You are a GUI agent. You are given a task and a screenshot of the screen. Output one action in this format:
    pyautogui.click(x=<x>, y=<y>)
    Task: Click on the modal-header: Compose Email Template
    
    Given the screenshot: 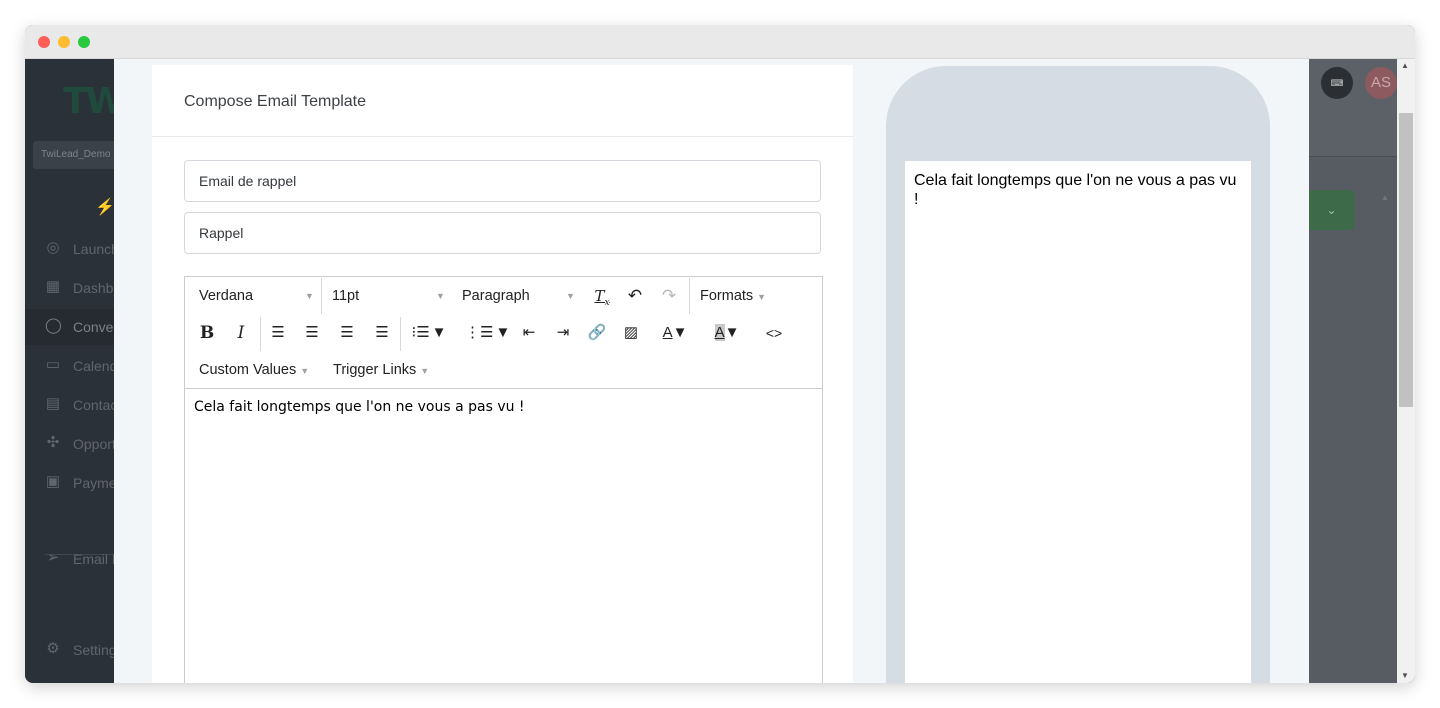 What is the action you would take?
    pyautogui.click(x=502, y=101)
    